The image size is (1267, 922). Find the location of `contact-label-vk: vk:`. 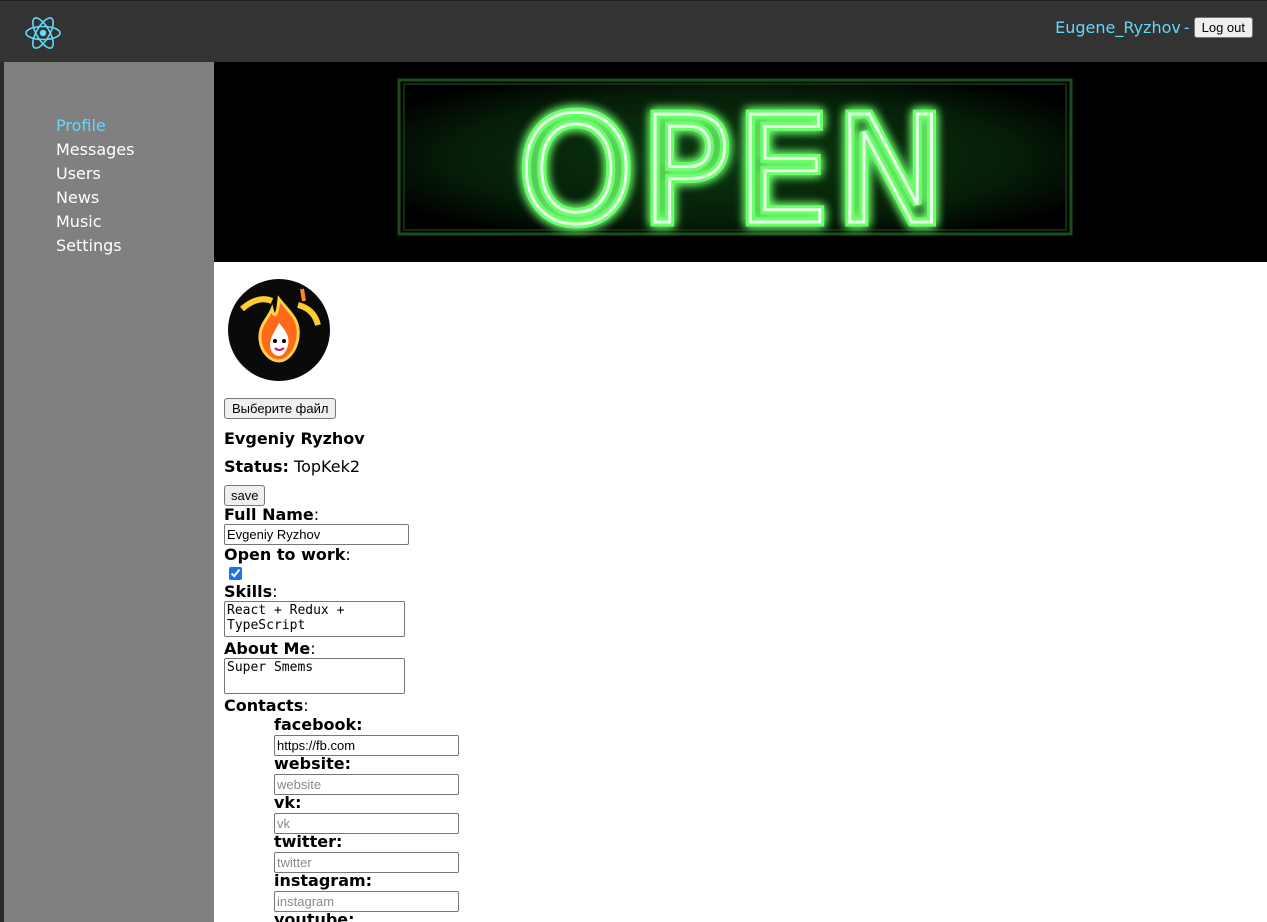

contact-label-vk: vk: is located at coordinates (288, 802).